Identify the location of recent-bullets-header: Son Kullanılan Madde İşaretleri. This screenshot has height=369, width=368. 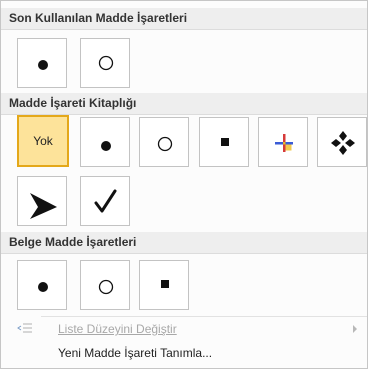
(184, 19).